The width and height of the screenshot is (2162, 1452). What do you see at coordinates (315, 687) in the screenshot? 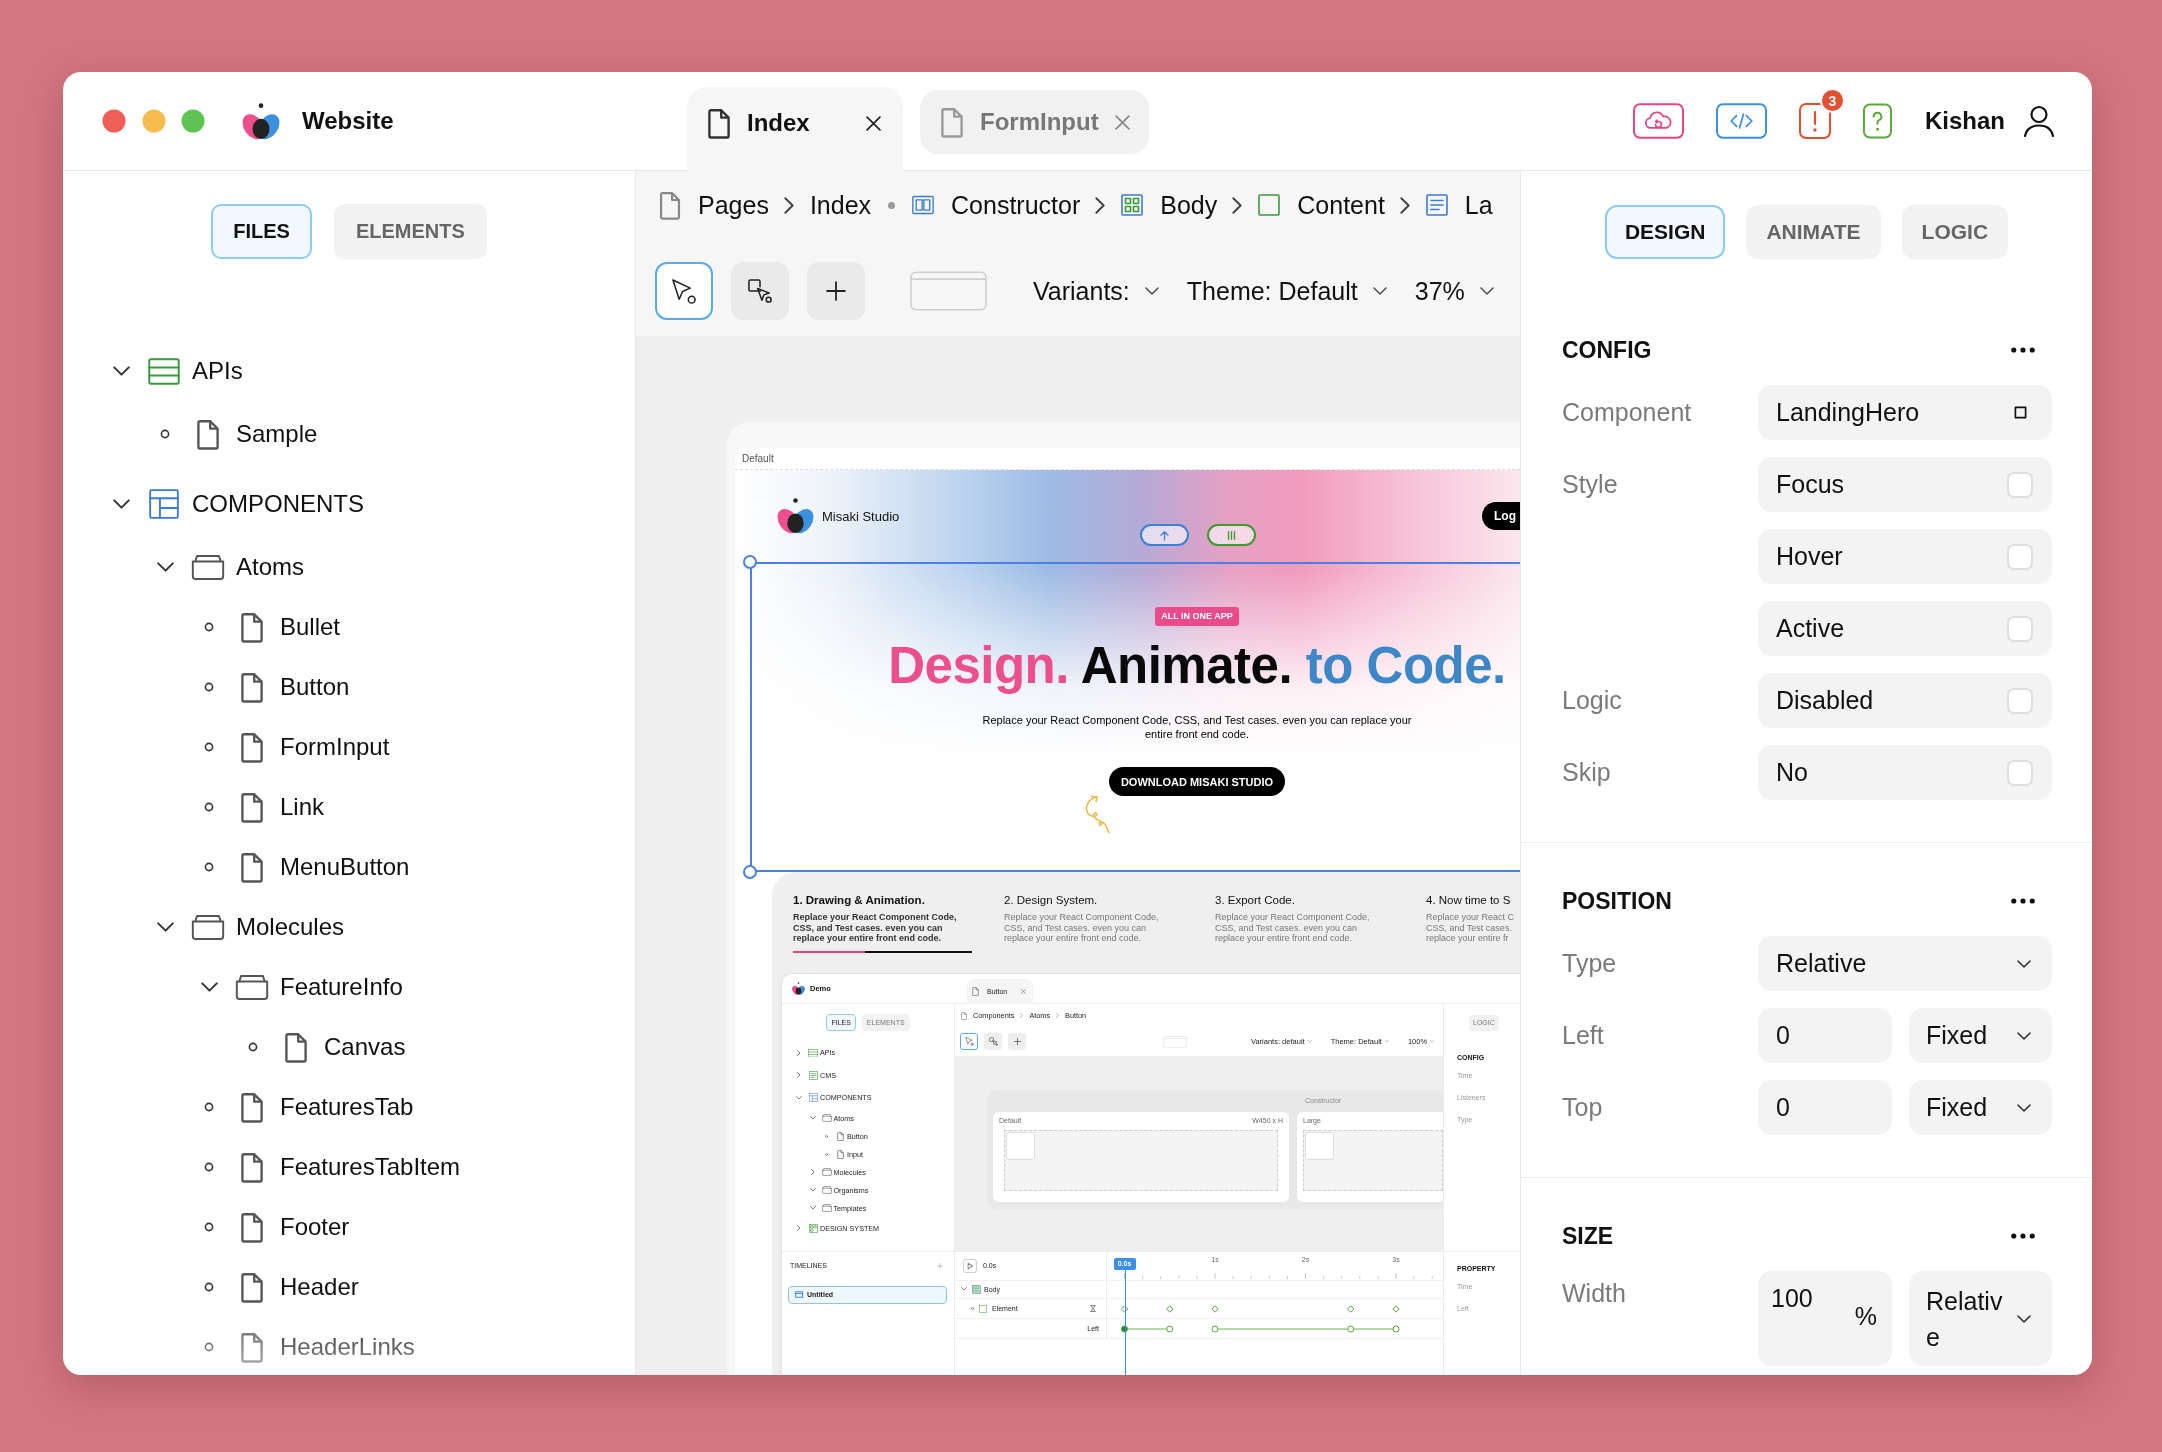
I see `tree-item: Button` at bounding box center [315, 687].